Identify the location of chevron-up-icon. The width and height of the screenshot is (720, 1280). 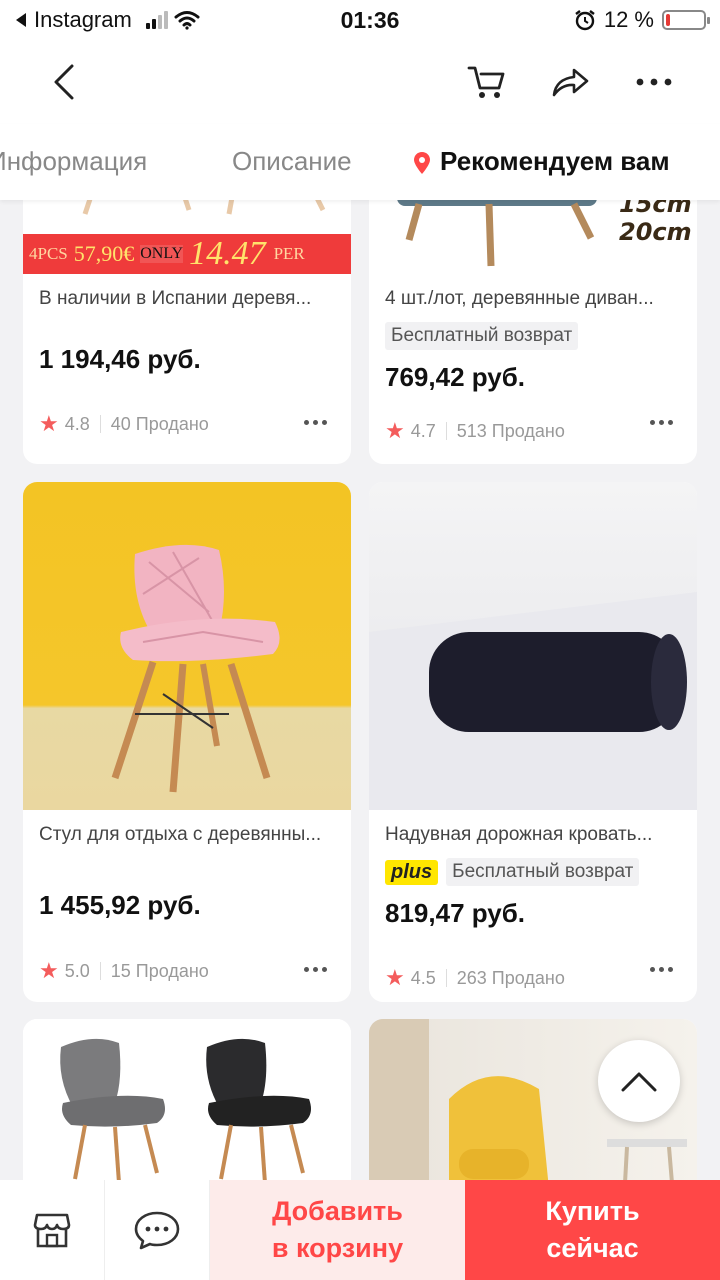
(639, 1082).